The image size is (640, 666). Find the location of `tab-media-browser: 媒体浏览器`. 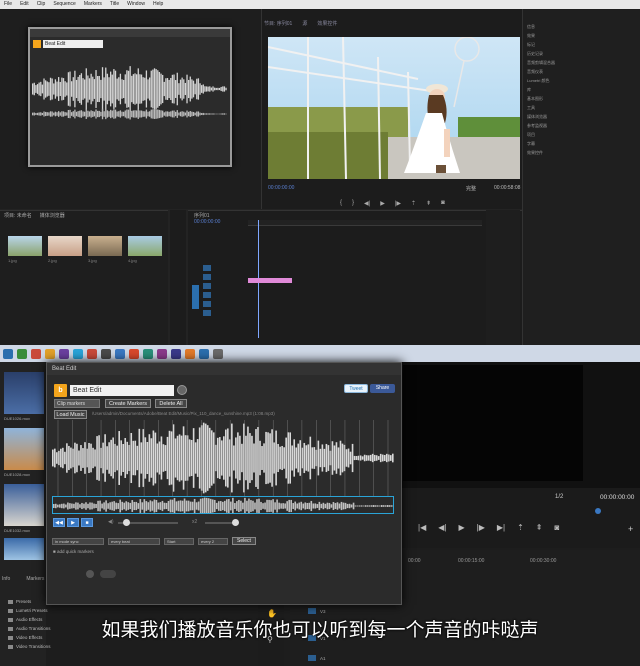

tab-media-browser: 媒体浏览器 is located at coordinates (52, 215).